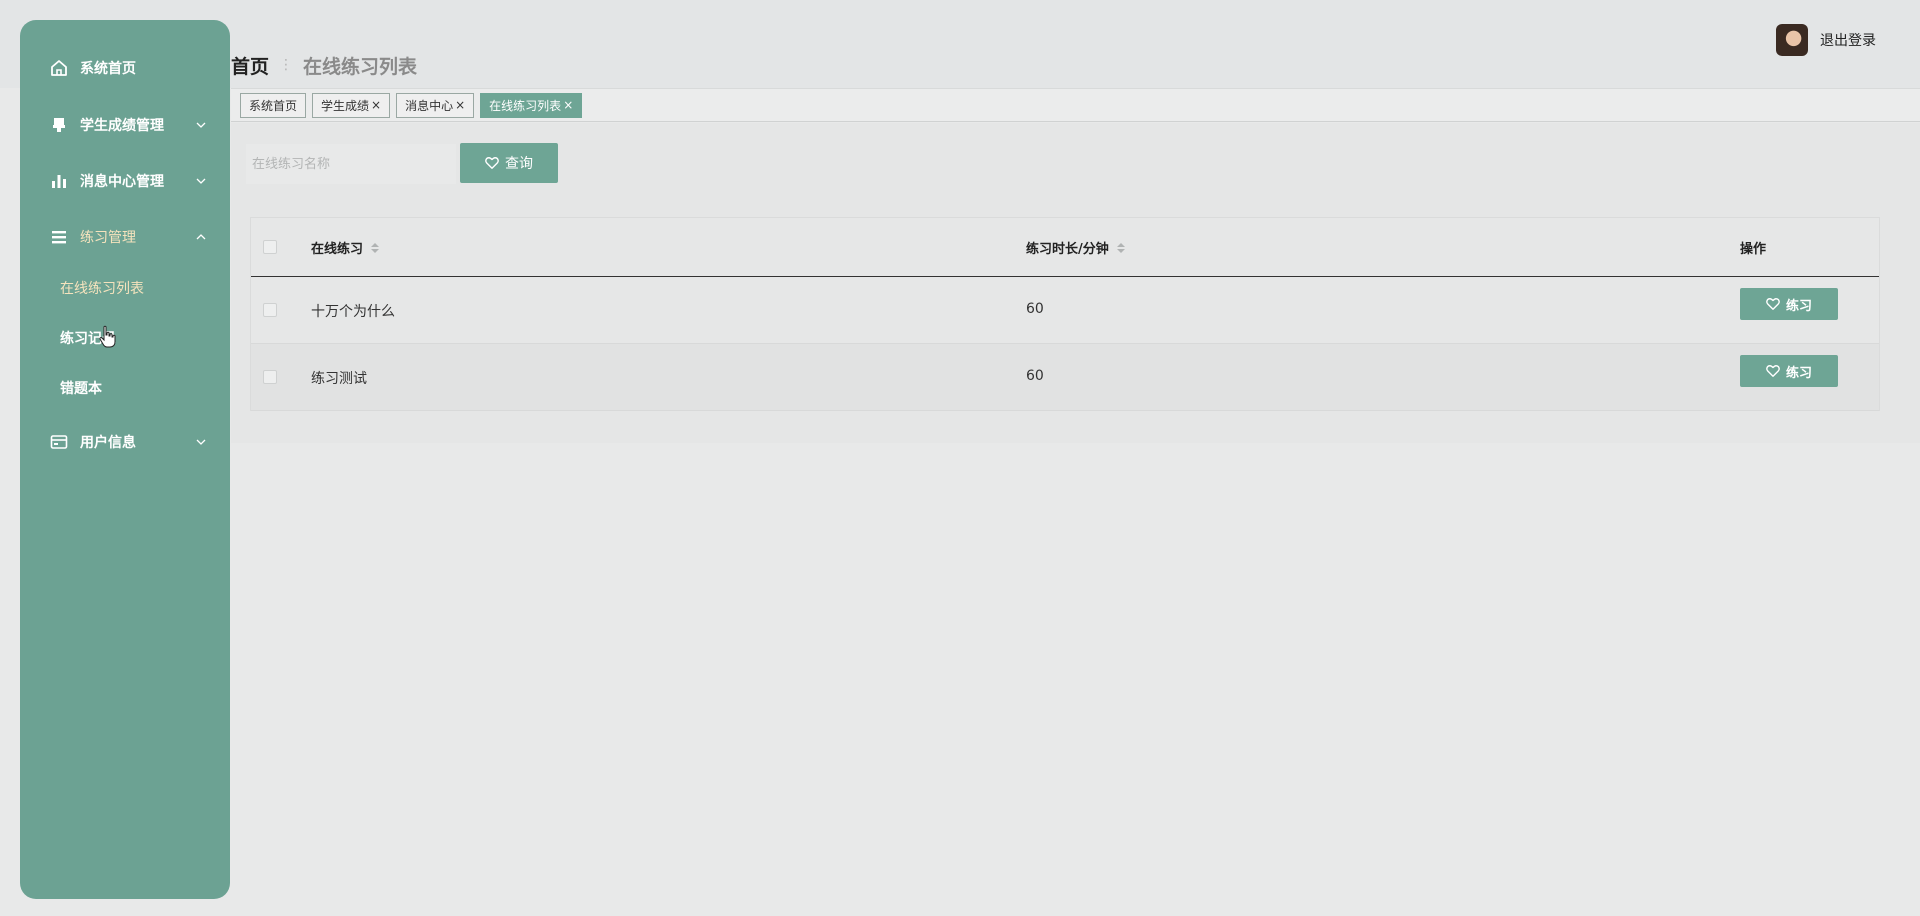 Image resolution: width=1920 pixels, height=916 pixels. I want to click on sidebar-item-label: 练习管理, so click(108, 238).